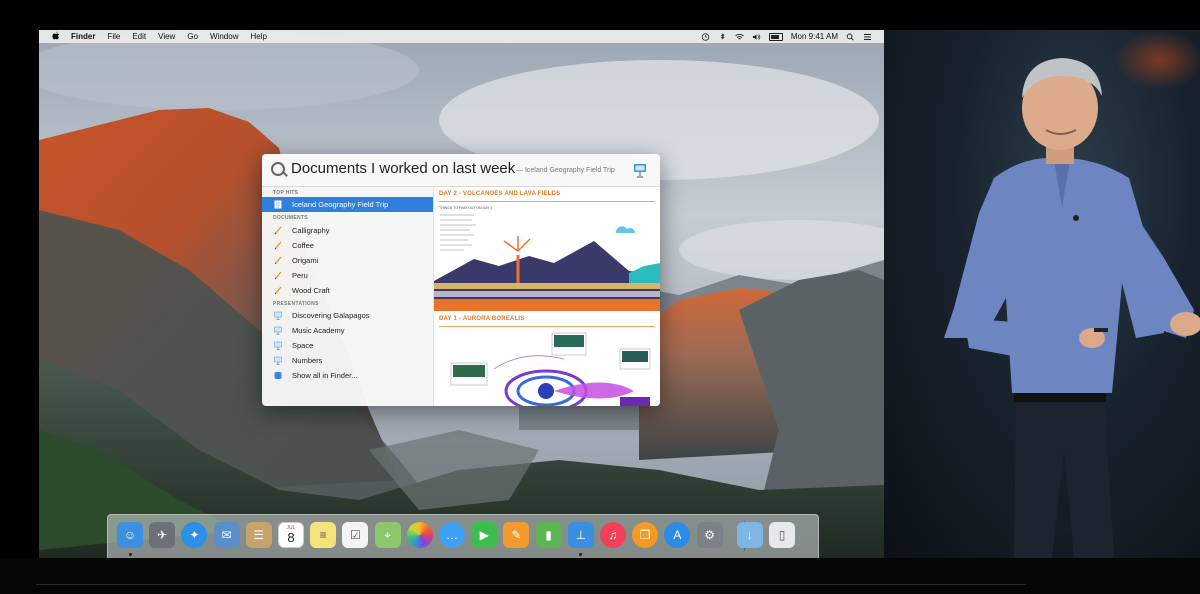 The image size is (1200, 594). What do you see at coordinates (224, 36) in the screenshot?
I see `menu-window: Window` at bounding box center [224, 36].